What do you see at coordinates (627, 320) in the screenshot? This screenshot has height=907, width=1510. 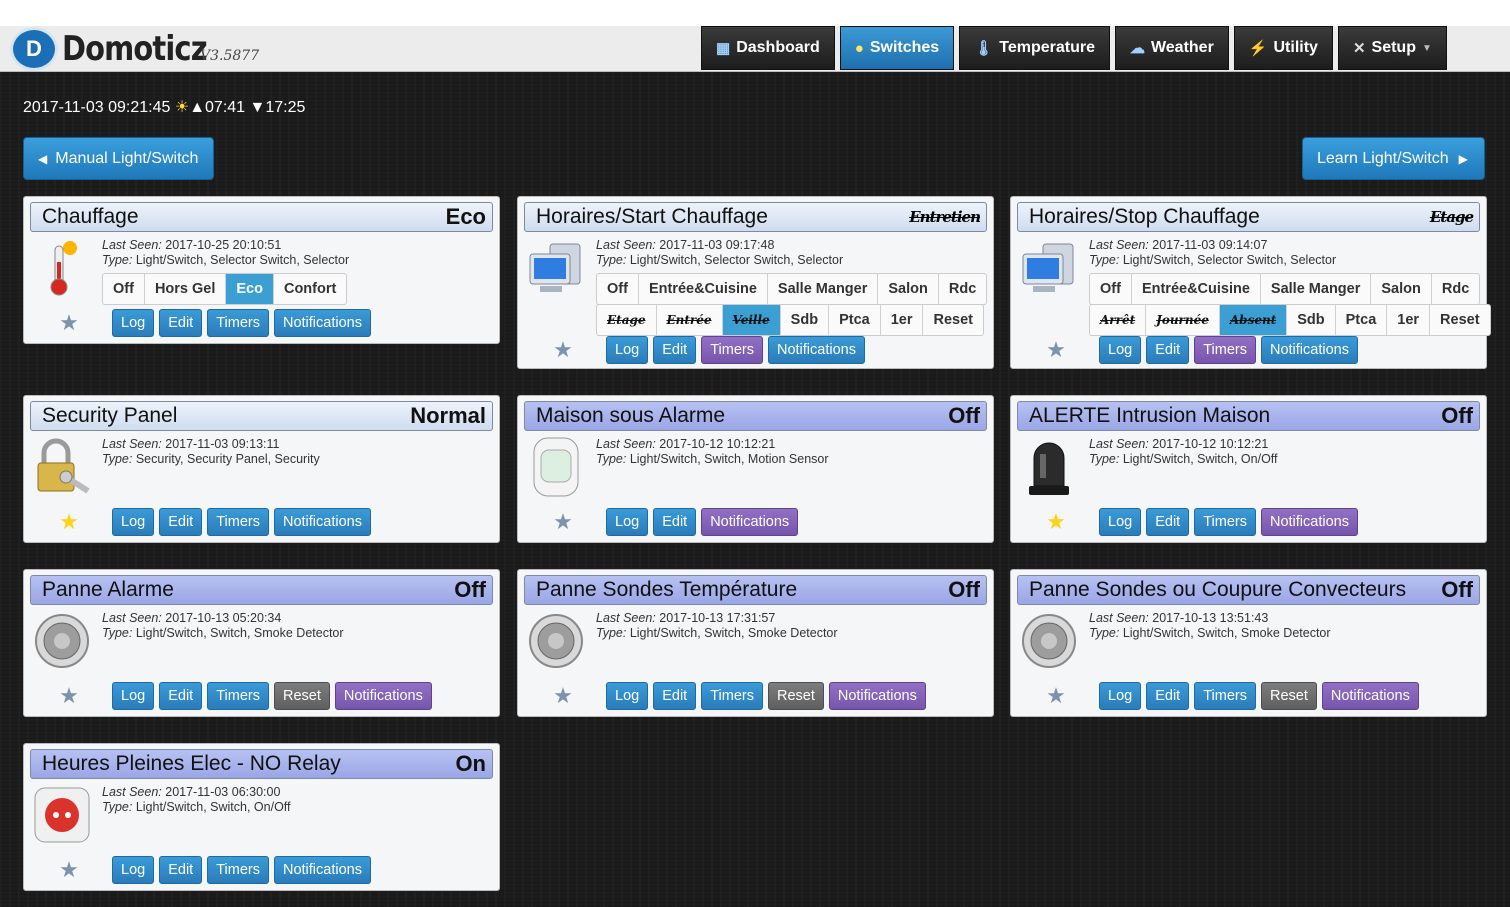 I see `selector-option-redacted-1: Etage` at bounding box center [627, 320].